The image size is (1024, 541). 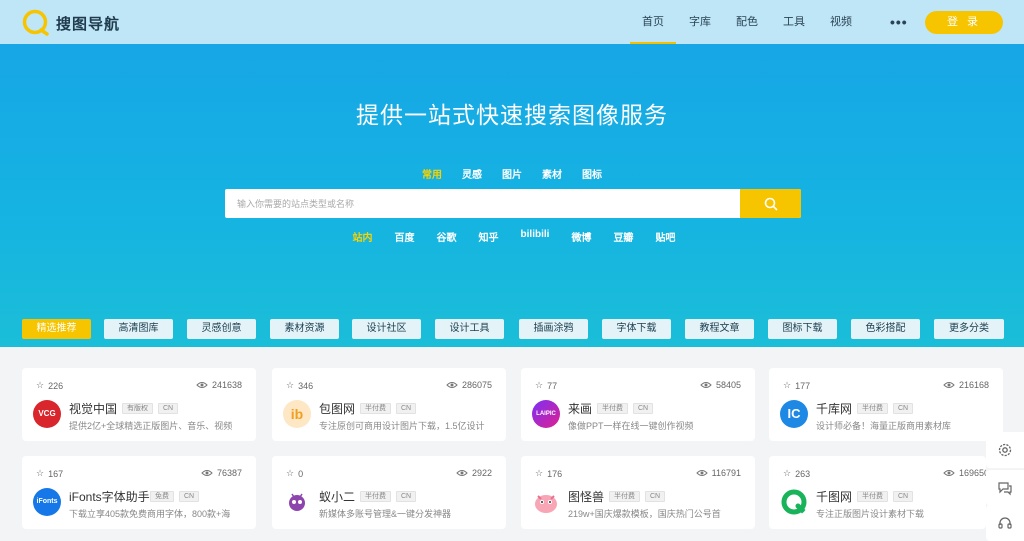 I want to click on site-card: ☆ 177 216168 IC 千库网 半付费 CN 设计师必备！海量正版商用素材库, so click(x=886, y=404).